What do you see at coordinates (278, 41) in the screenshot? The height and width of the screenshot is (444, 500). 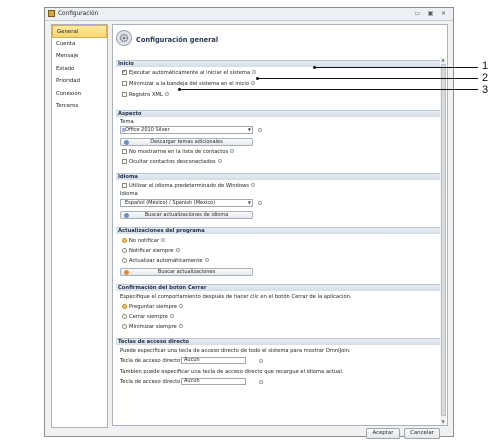 I see `panel-header: Configuración general` at bounding box center [278, 41].